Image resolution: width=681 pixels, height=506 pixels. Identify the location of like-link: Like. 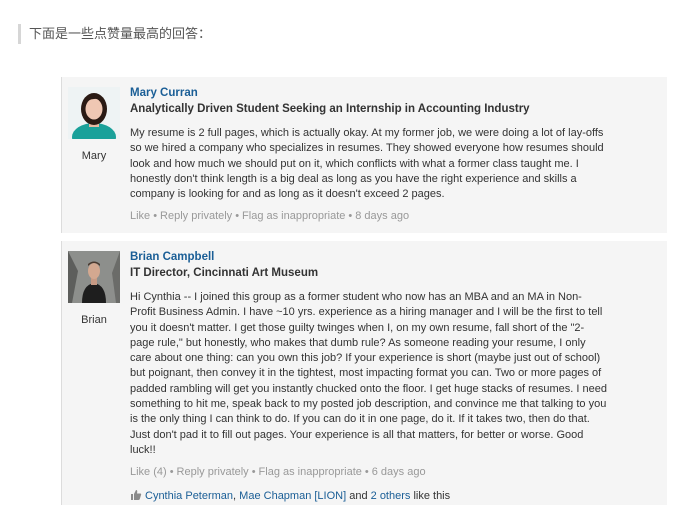
(140, 216).